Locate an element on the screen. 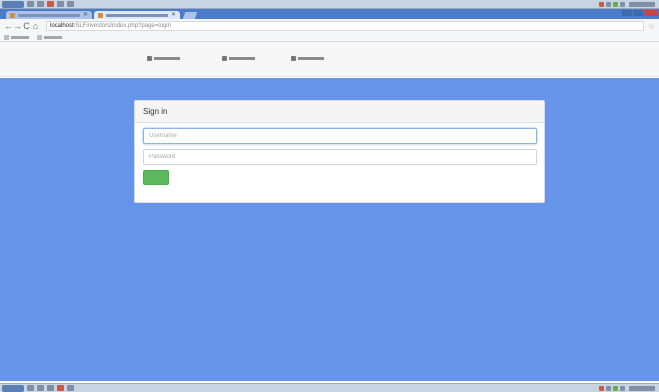 This screenshot has height=392, width=659. maximize-button is located at coordinates (638, 13).